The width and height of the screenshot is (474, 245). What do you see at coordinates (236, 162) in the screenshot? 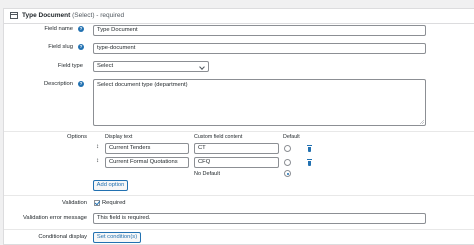
I see `option-custom-input: CFQ` at bounding box center [236, 162].